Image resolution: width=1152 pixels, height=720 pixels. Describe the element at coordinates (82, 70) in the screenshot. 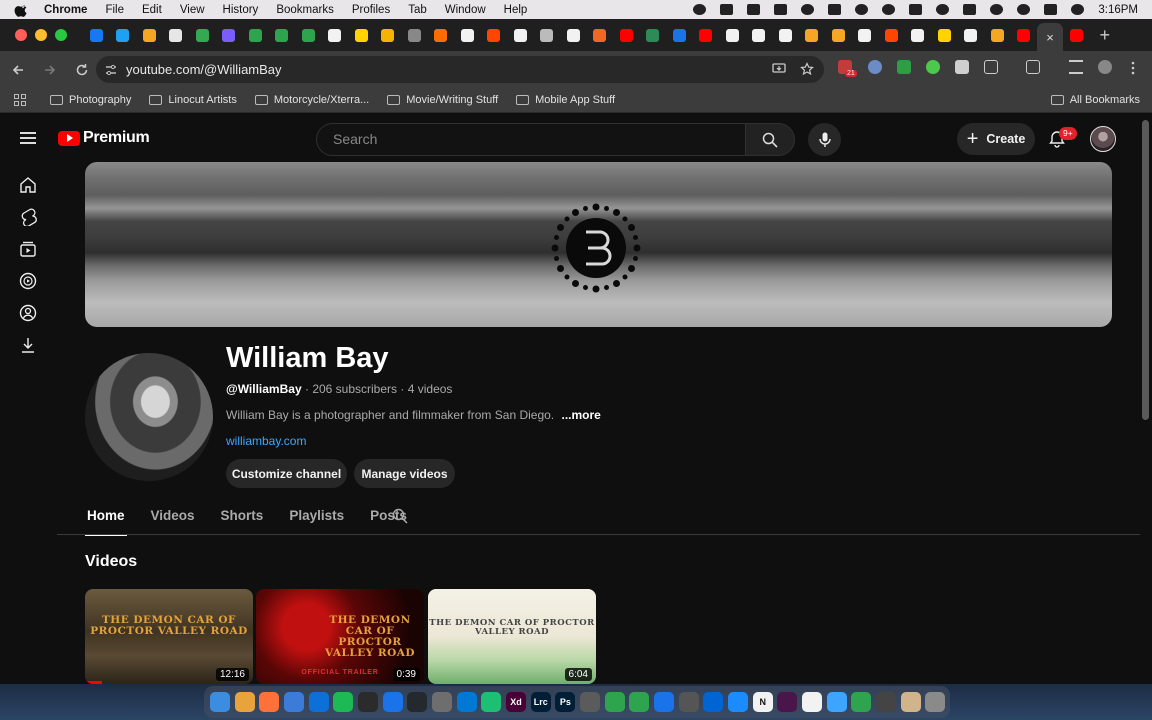

I see `reload-button` at that location.